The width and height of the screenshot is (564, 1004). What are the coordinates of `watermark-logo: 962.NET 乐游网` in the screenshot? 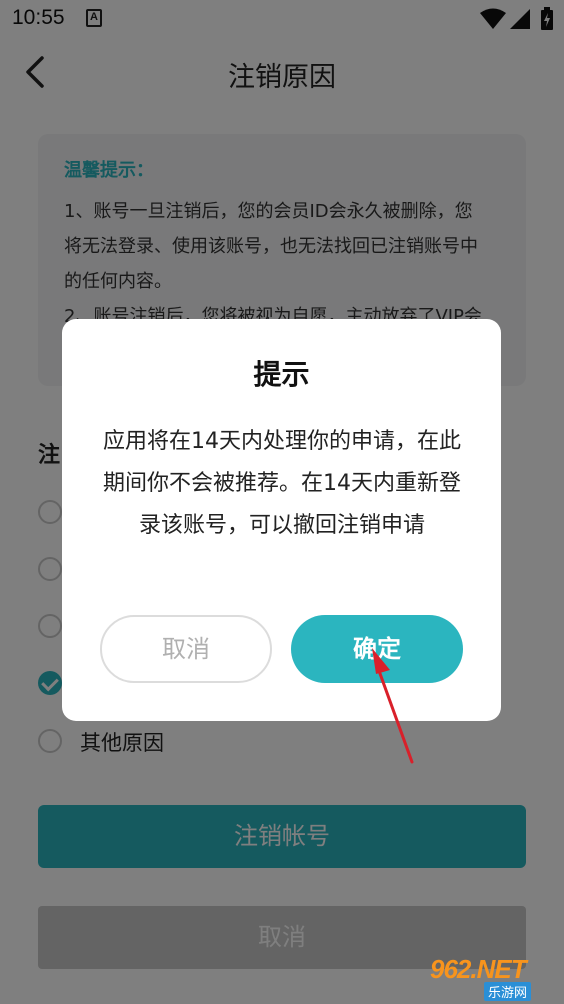 It's located at (493, 976).